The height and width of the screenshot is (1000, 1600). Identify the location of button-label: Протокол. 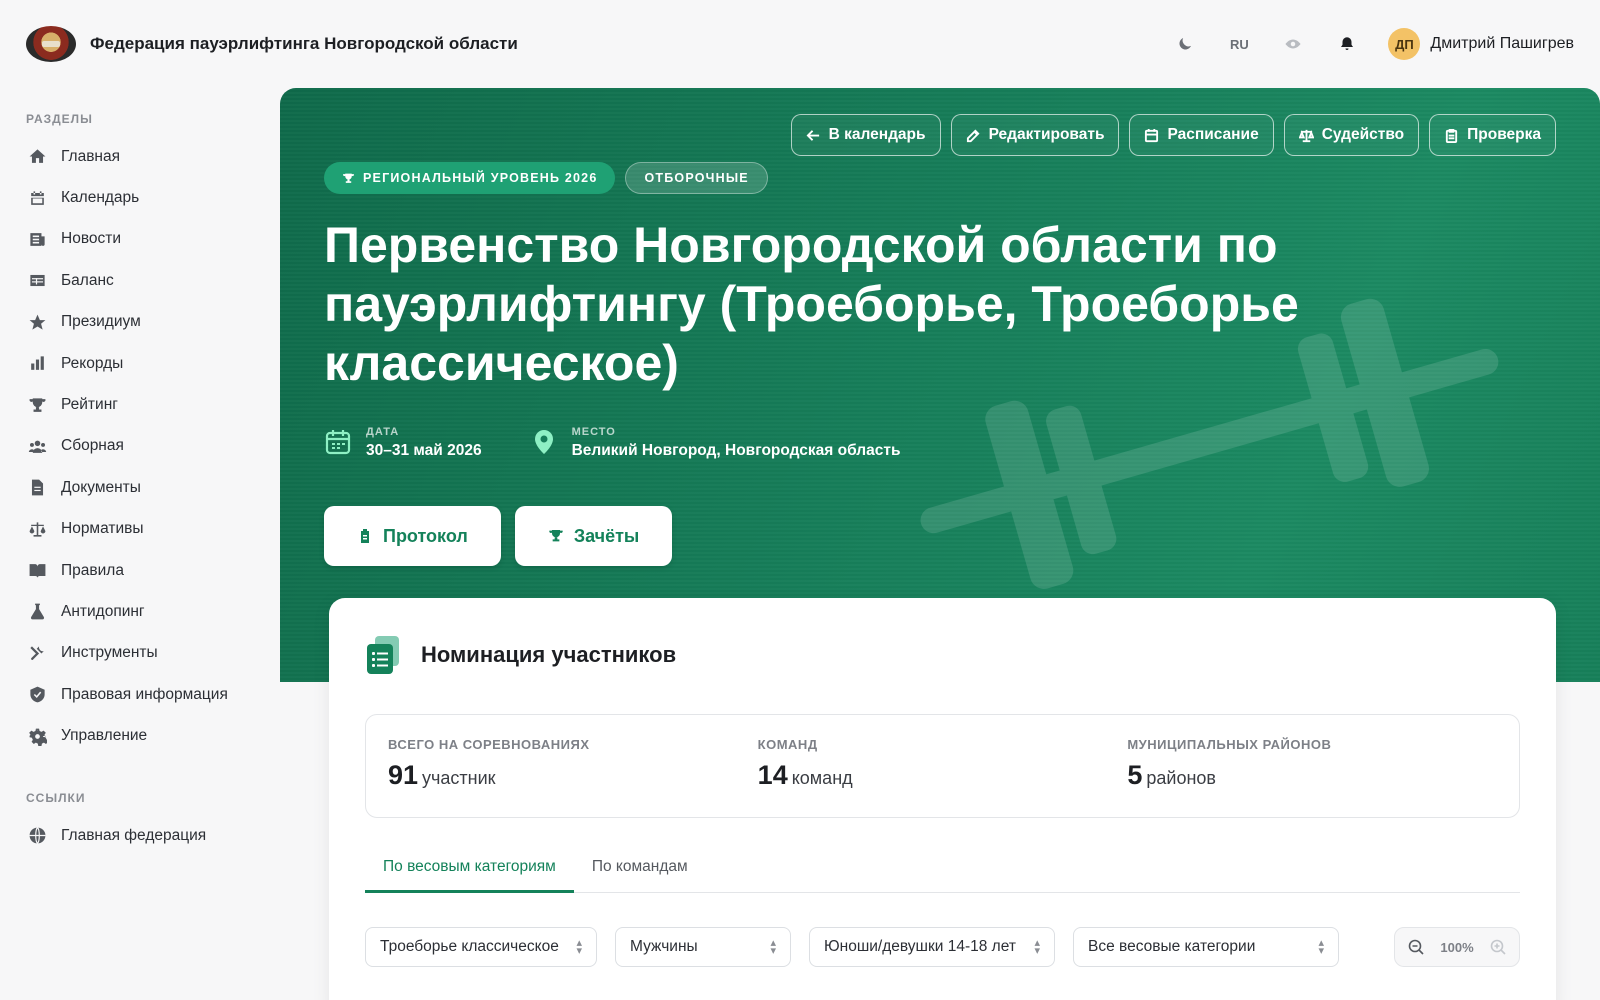
(425, 535).